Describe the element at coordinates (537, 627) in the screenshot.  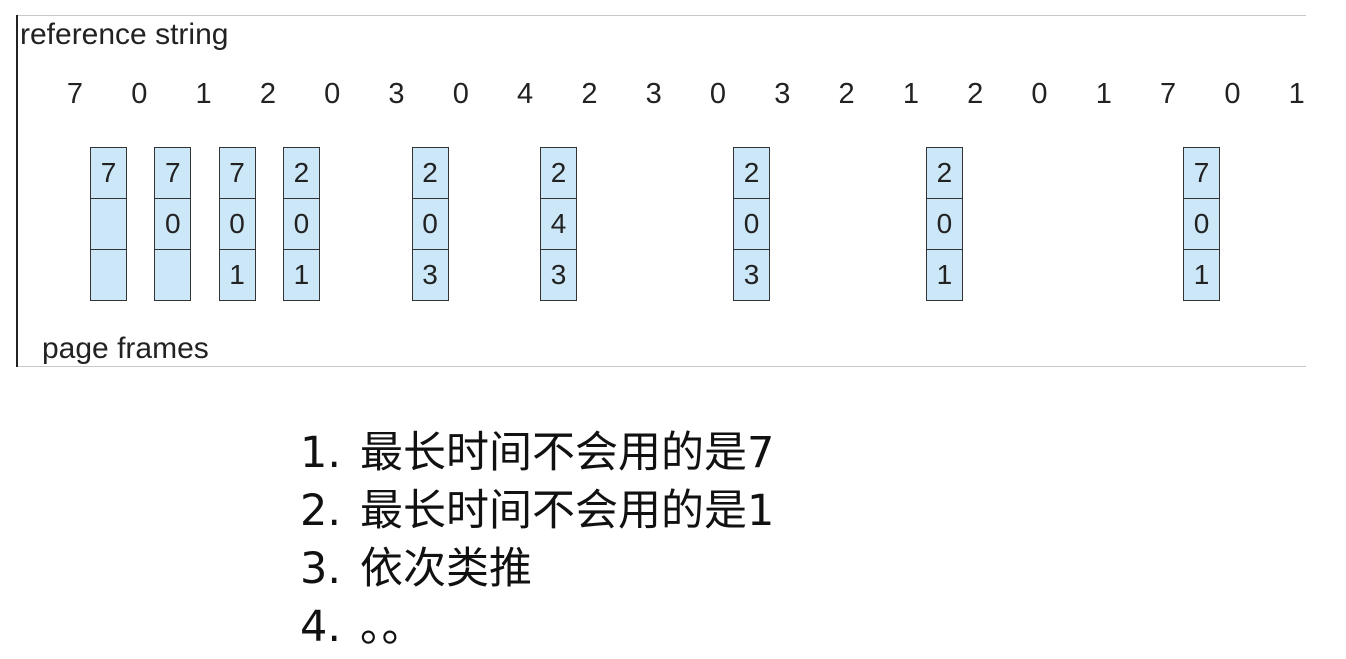
I see `note-item: 4. 。。` at that location.